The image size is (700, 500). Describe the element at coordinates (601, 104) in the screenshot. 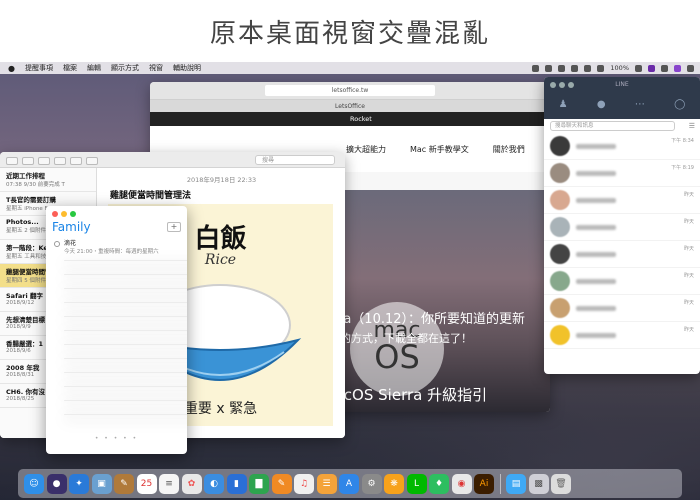

I see `chat-icon: ●` at that location.